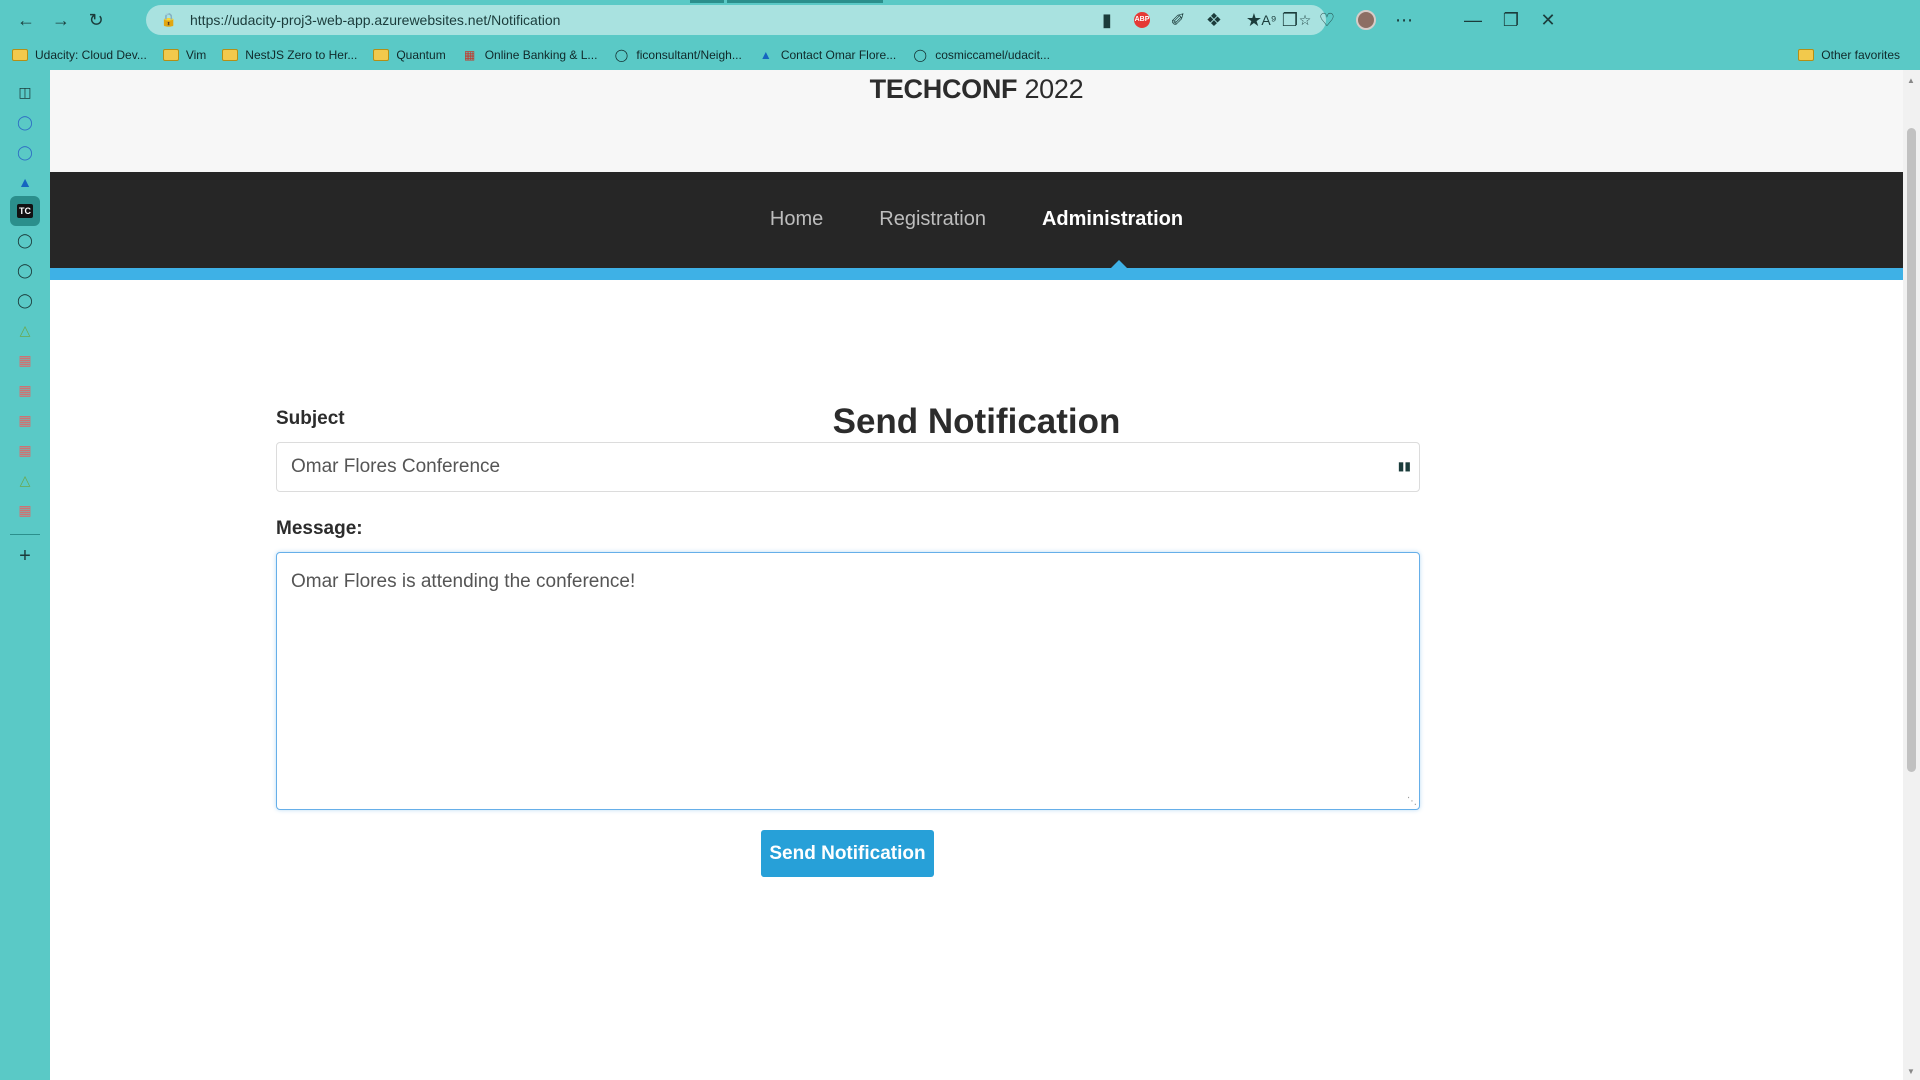  What do you see at coordinates (25, 575) in the screenshot?
I see `browser-sidebar: ◫ ◯ ◯ ▲ TC ◯ ◯ ◯ △ ▦ ▦ ▦ ▦ △ ▦ +` at bounding box center [25, 575].